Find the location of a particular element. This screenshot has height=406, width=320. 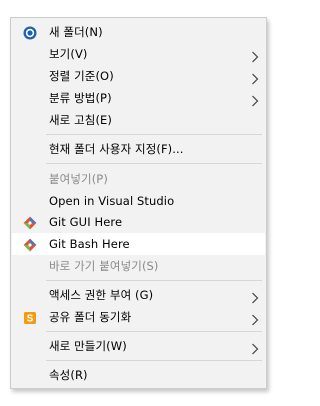

menu-item-label: 보기(V) is located at coordinates (68, 54).